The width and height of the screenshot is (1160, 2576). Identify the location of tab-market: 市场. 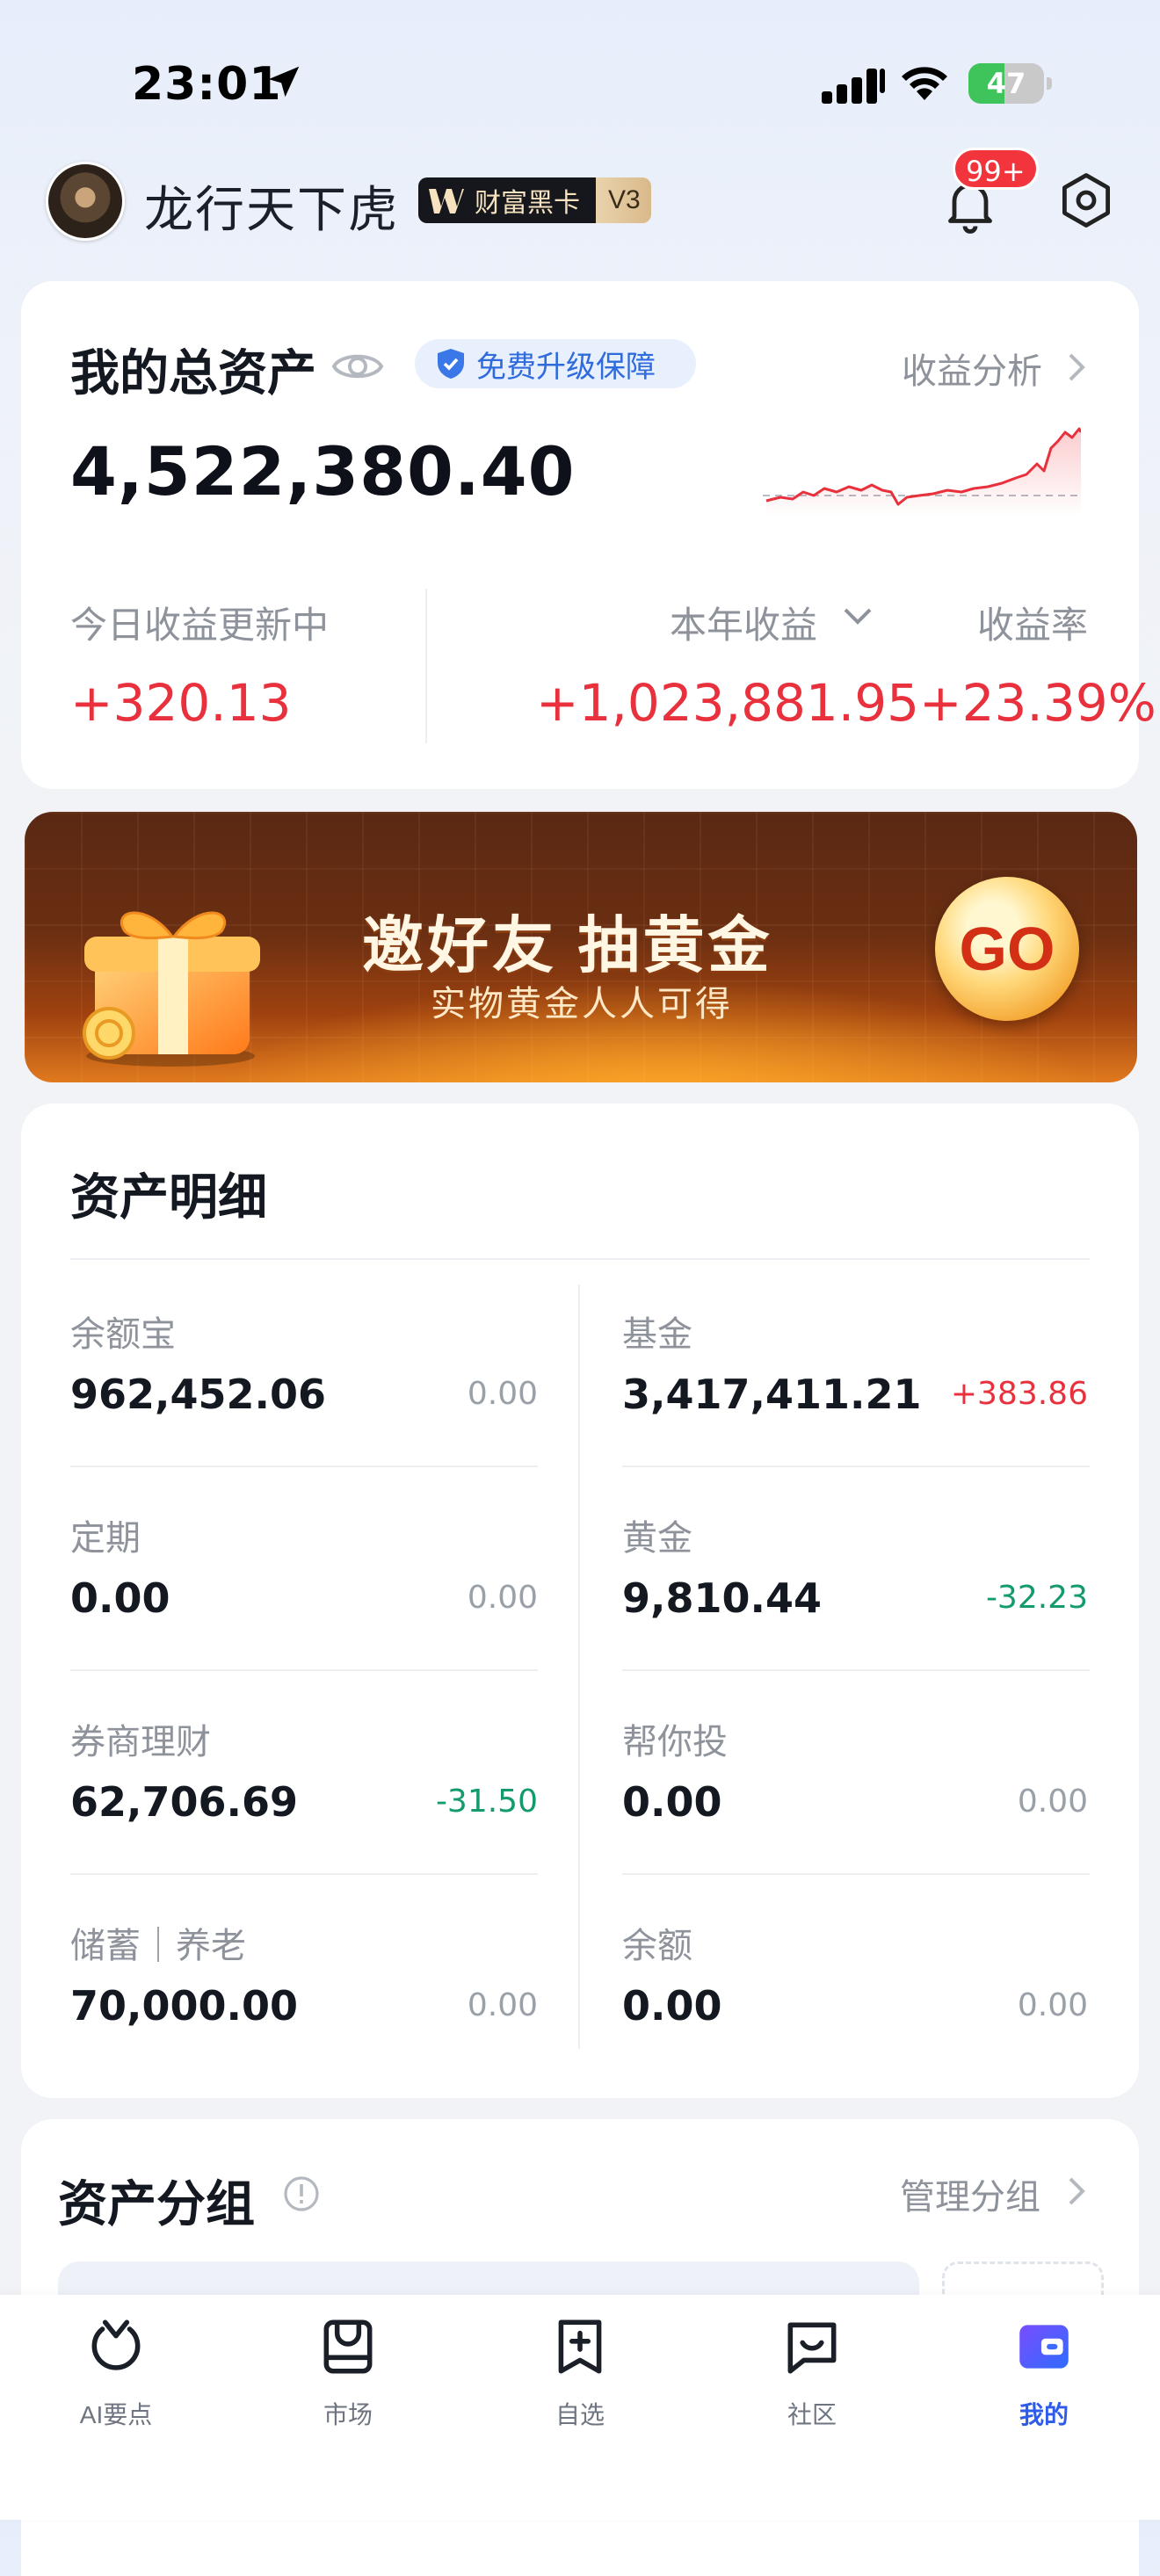
(348, 2372).